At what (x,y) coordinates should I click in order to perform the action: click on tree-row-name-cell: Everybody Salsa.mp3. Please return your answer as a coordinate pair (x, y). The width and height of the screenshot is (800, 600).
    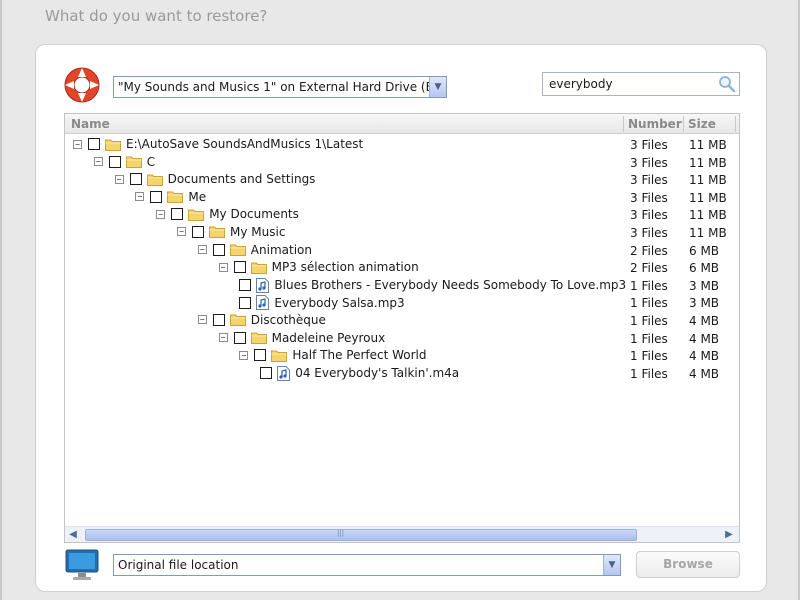
    Looking at the image, I should click on (322, 303).